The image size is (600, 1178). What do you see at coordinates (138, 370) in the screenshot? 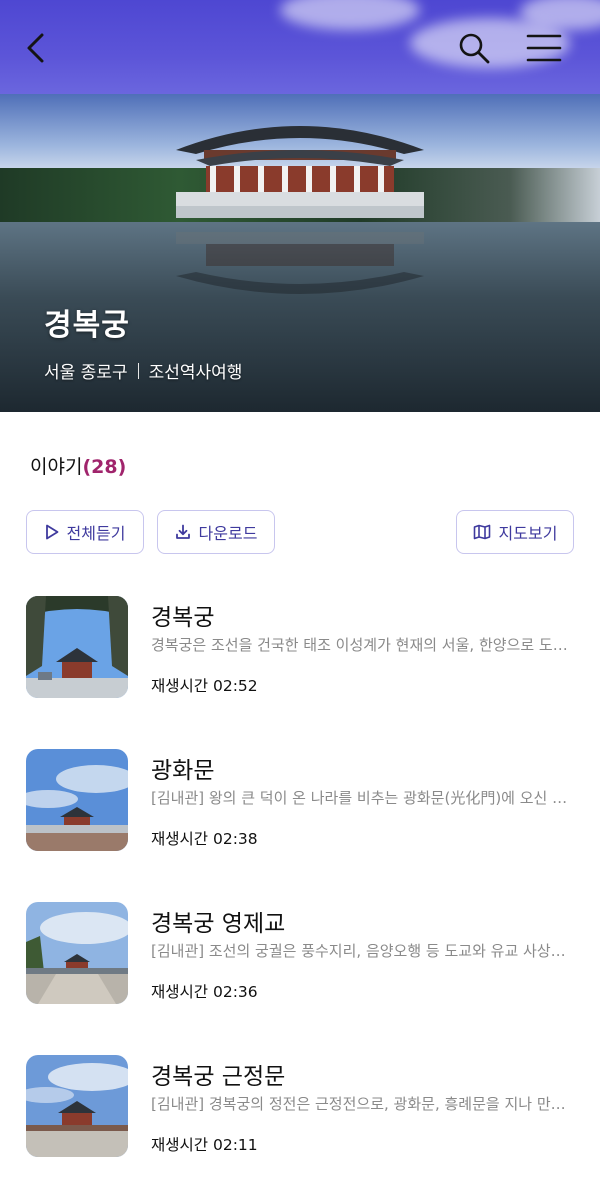
I see `meta-divider` at bounding box center [138, 370].